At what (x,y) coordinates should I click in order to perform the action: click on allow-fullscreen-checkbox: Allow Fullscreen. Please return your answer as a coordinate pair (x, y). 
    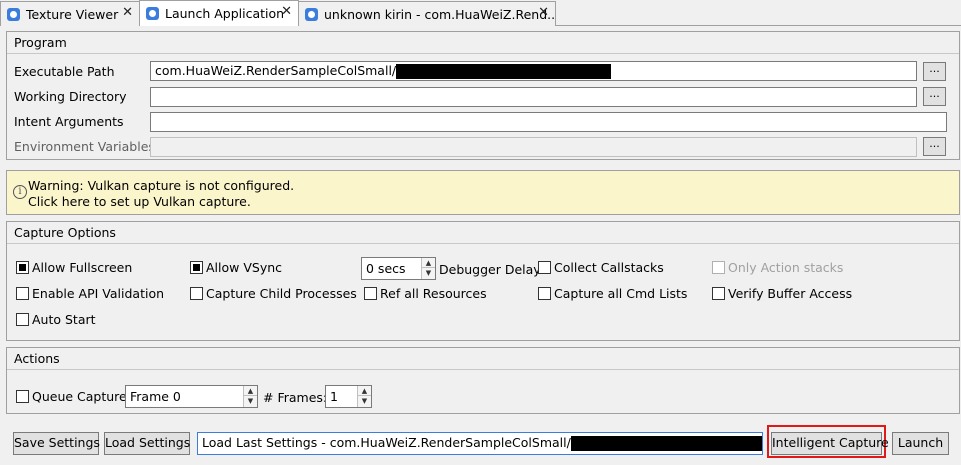
    Looking at the image, I should click on (74, 267).